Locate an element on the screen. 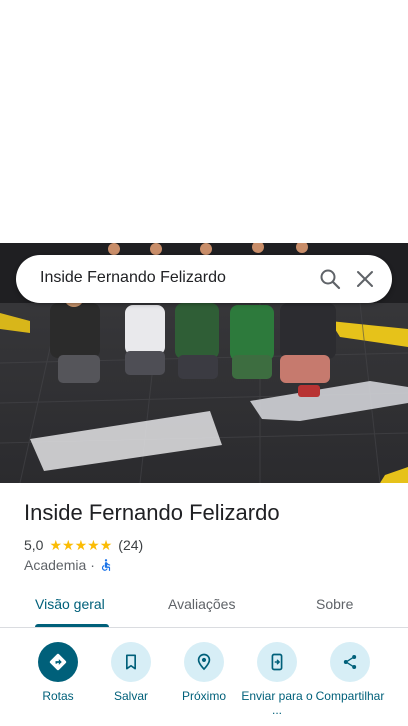 The image size is (408, 726). tab-overview: Visão geral is located at coordinates (70, 604).